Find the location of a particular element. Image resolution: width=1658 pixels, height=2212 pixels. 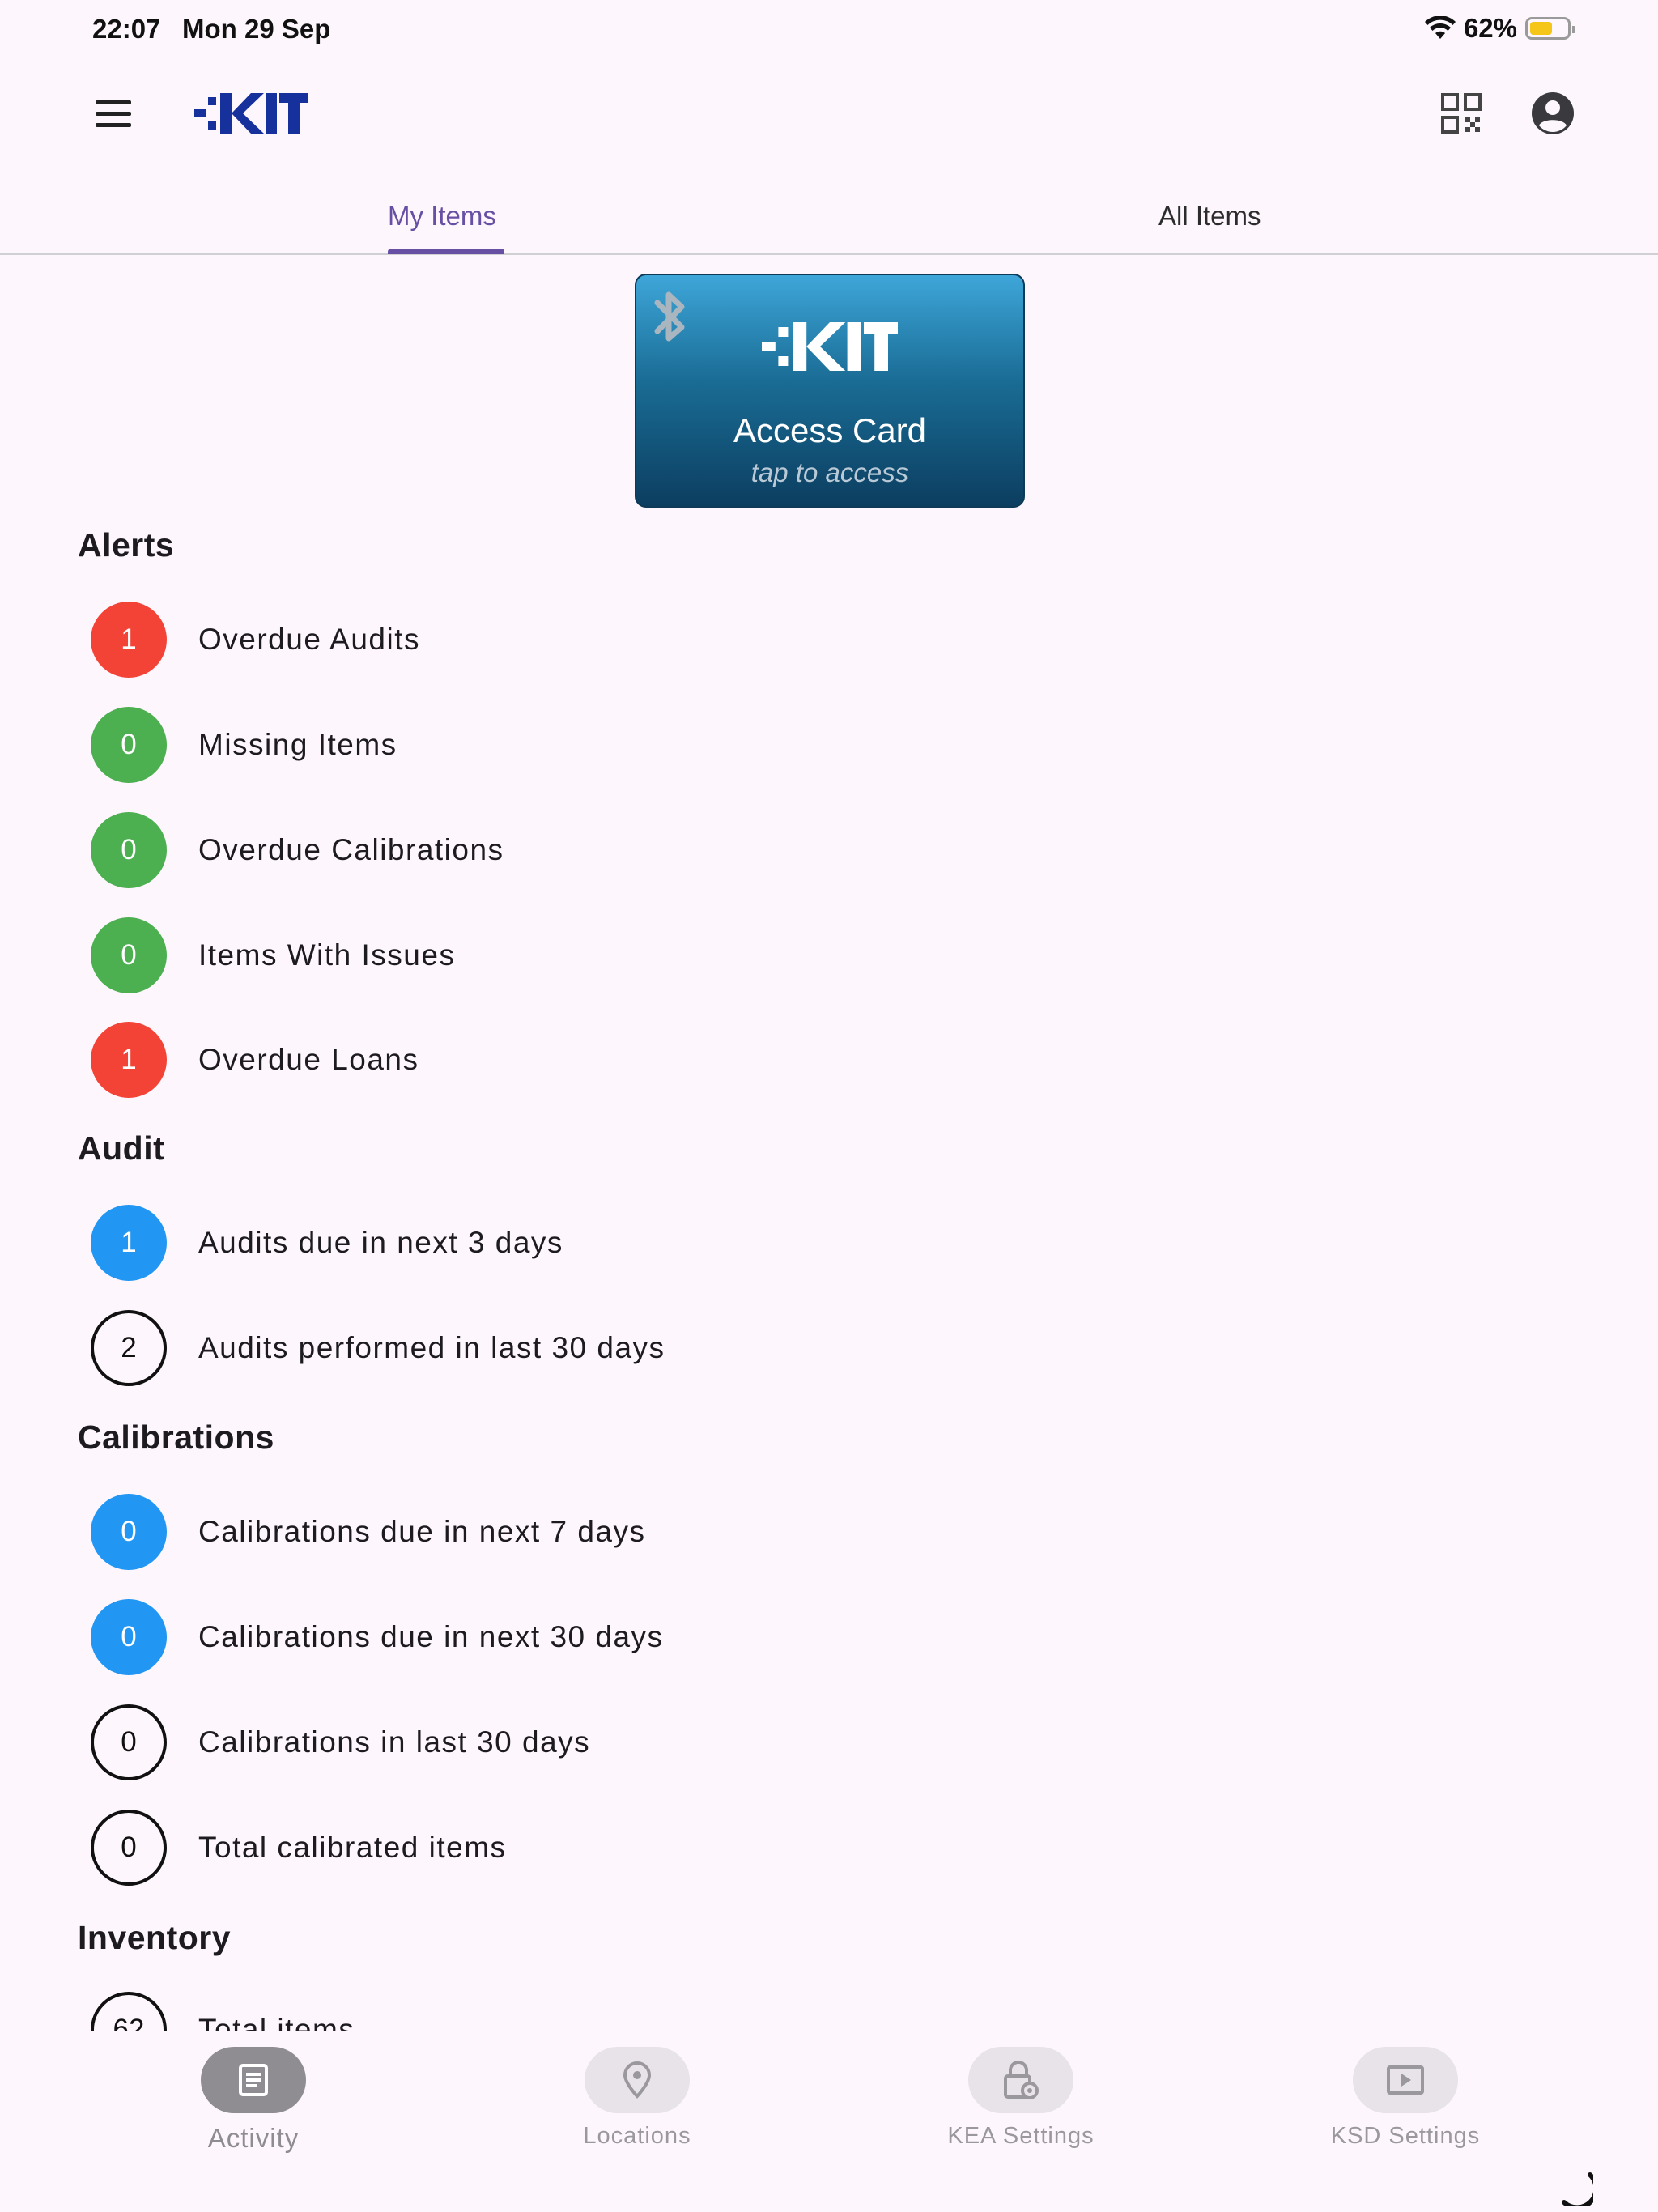

kit-logo is located at coordinates (251, 119).